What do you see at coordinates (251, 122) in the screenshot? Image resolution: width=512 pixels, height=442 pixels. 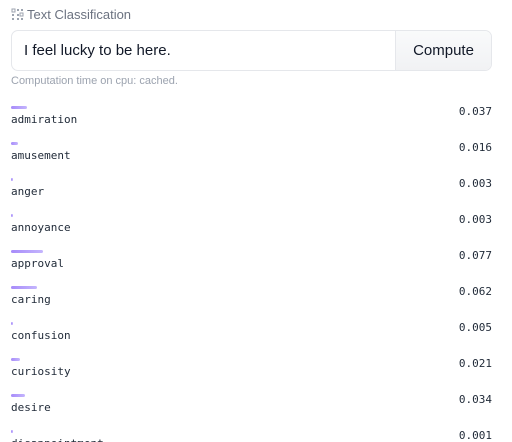 I see `result-row: admiration 0.037` at bounding box center [251, 122].